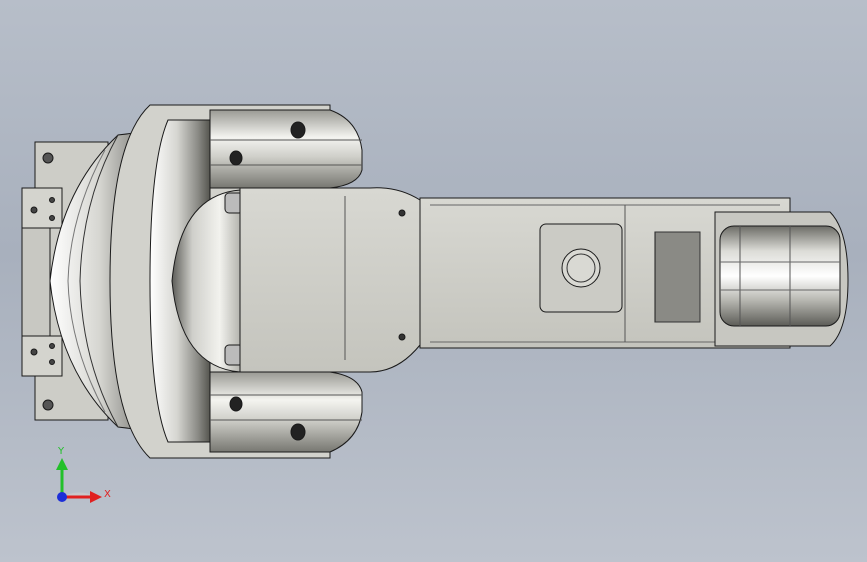 This screenshot has width=867, height=562. I want to click on x-axis-arrowhead, so click(96, 497).